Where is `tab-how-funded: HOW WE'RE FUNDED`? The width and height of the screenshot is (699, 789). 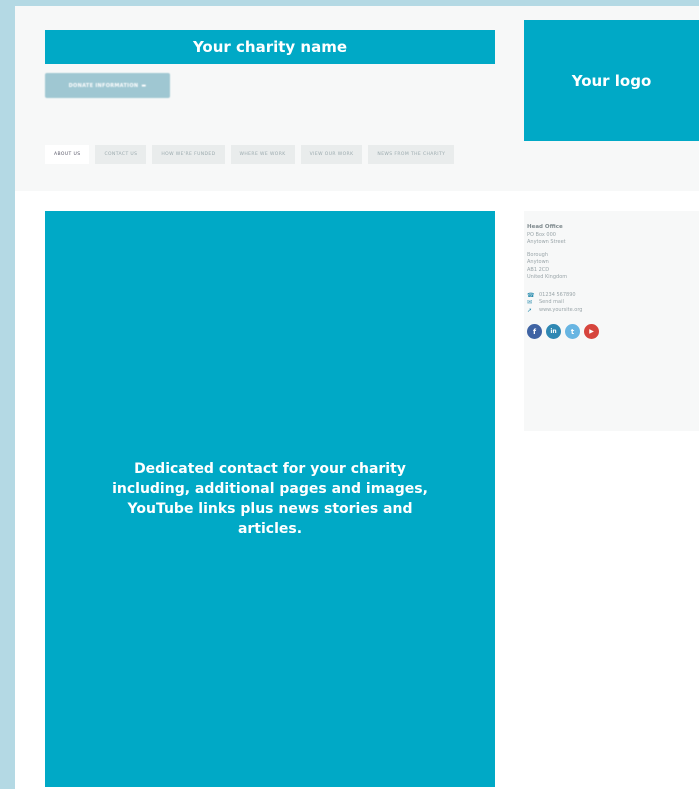
tab-how-funded: HOW WE'RE FUNDED is located at coordinates (188, 154).